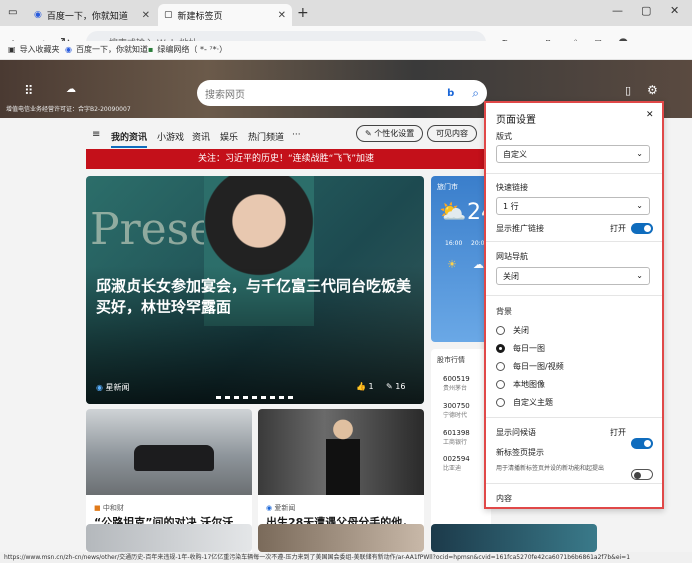  Describe the element at coordinates (447, 187) in the screenshot. I see `weather-location: 旅门市` at that location.